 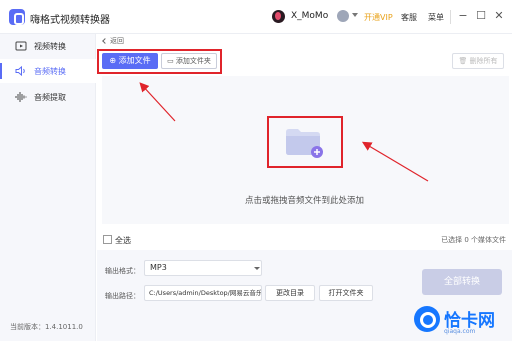 I want to click on open-folder-button: 打开文件夹, so click(x=346, y=293).